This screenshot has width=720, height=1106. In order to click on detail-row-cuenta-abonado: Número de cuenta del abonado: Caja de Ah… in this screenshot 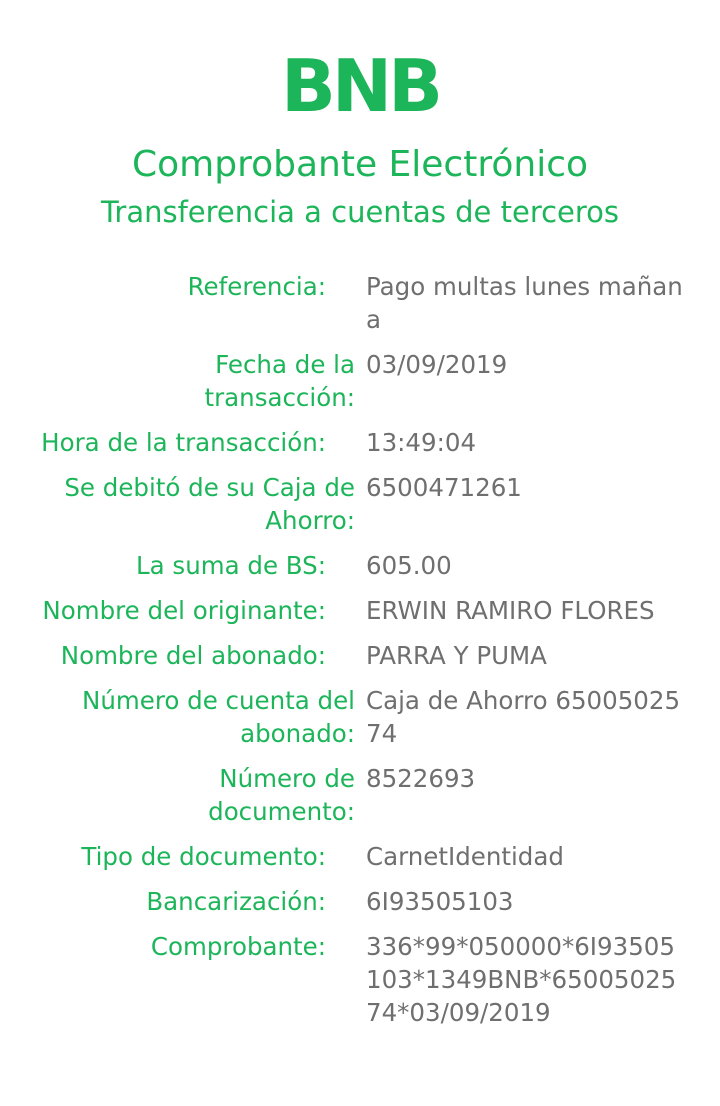, I will do `click(360, 717)`.